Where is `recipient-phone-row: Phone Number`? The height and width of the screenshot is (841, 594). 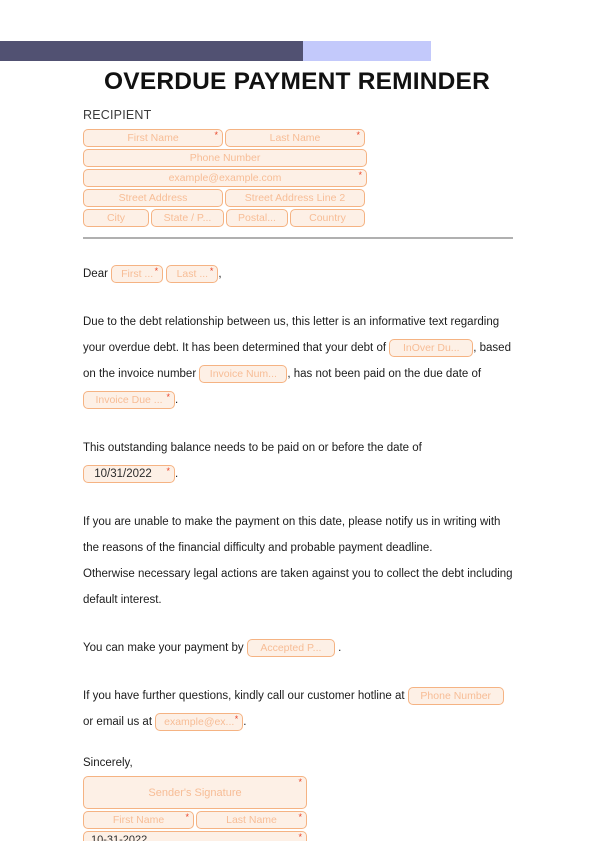 recipient-phone-row: Phone Number is located at coordinates (225, 158).